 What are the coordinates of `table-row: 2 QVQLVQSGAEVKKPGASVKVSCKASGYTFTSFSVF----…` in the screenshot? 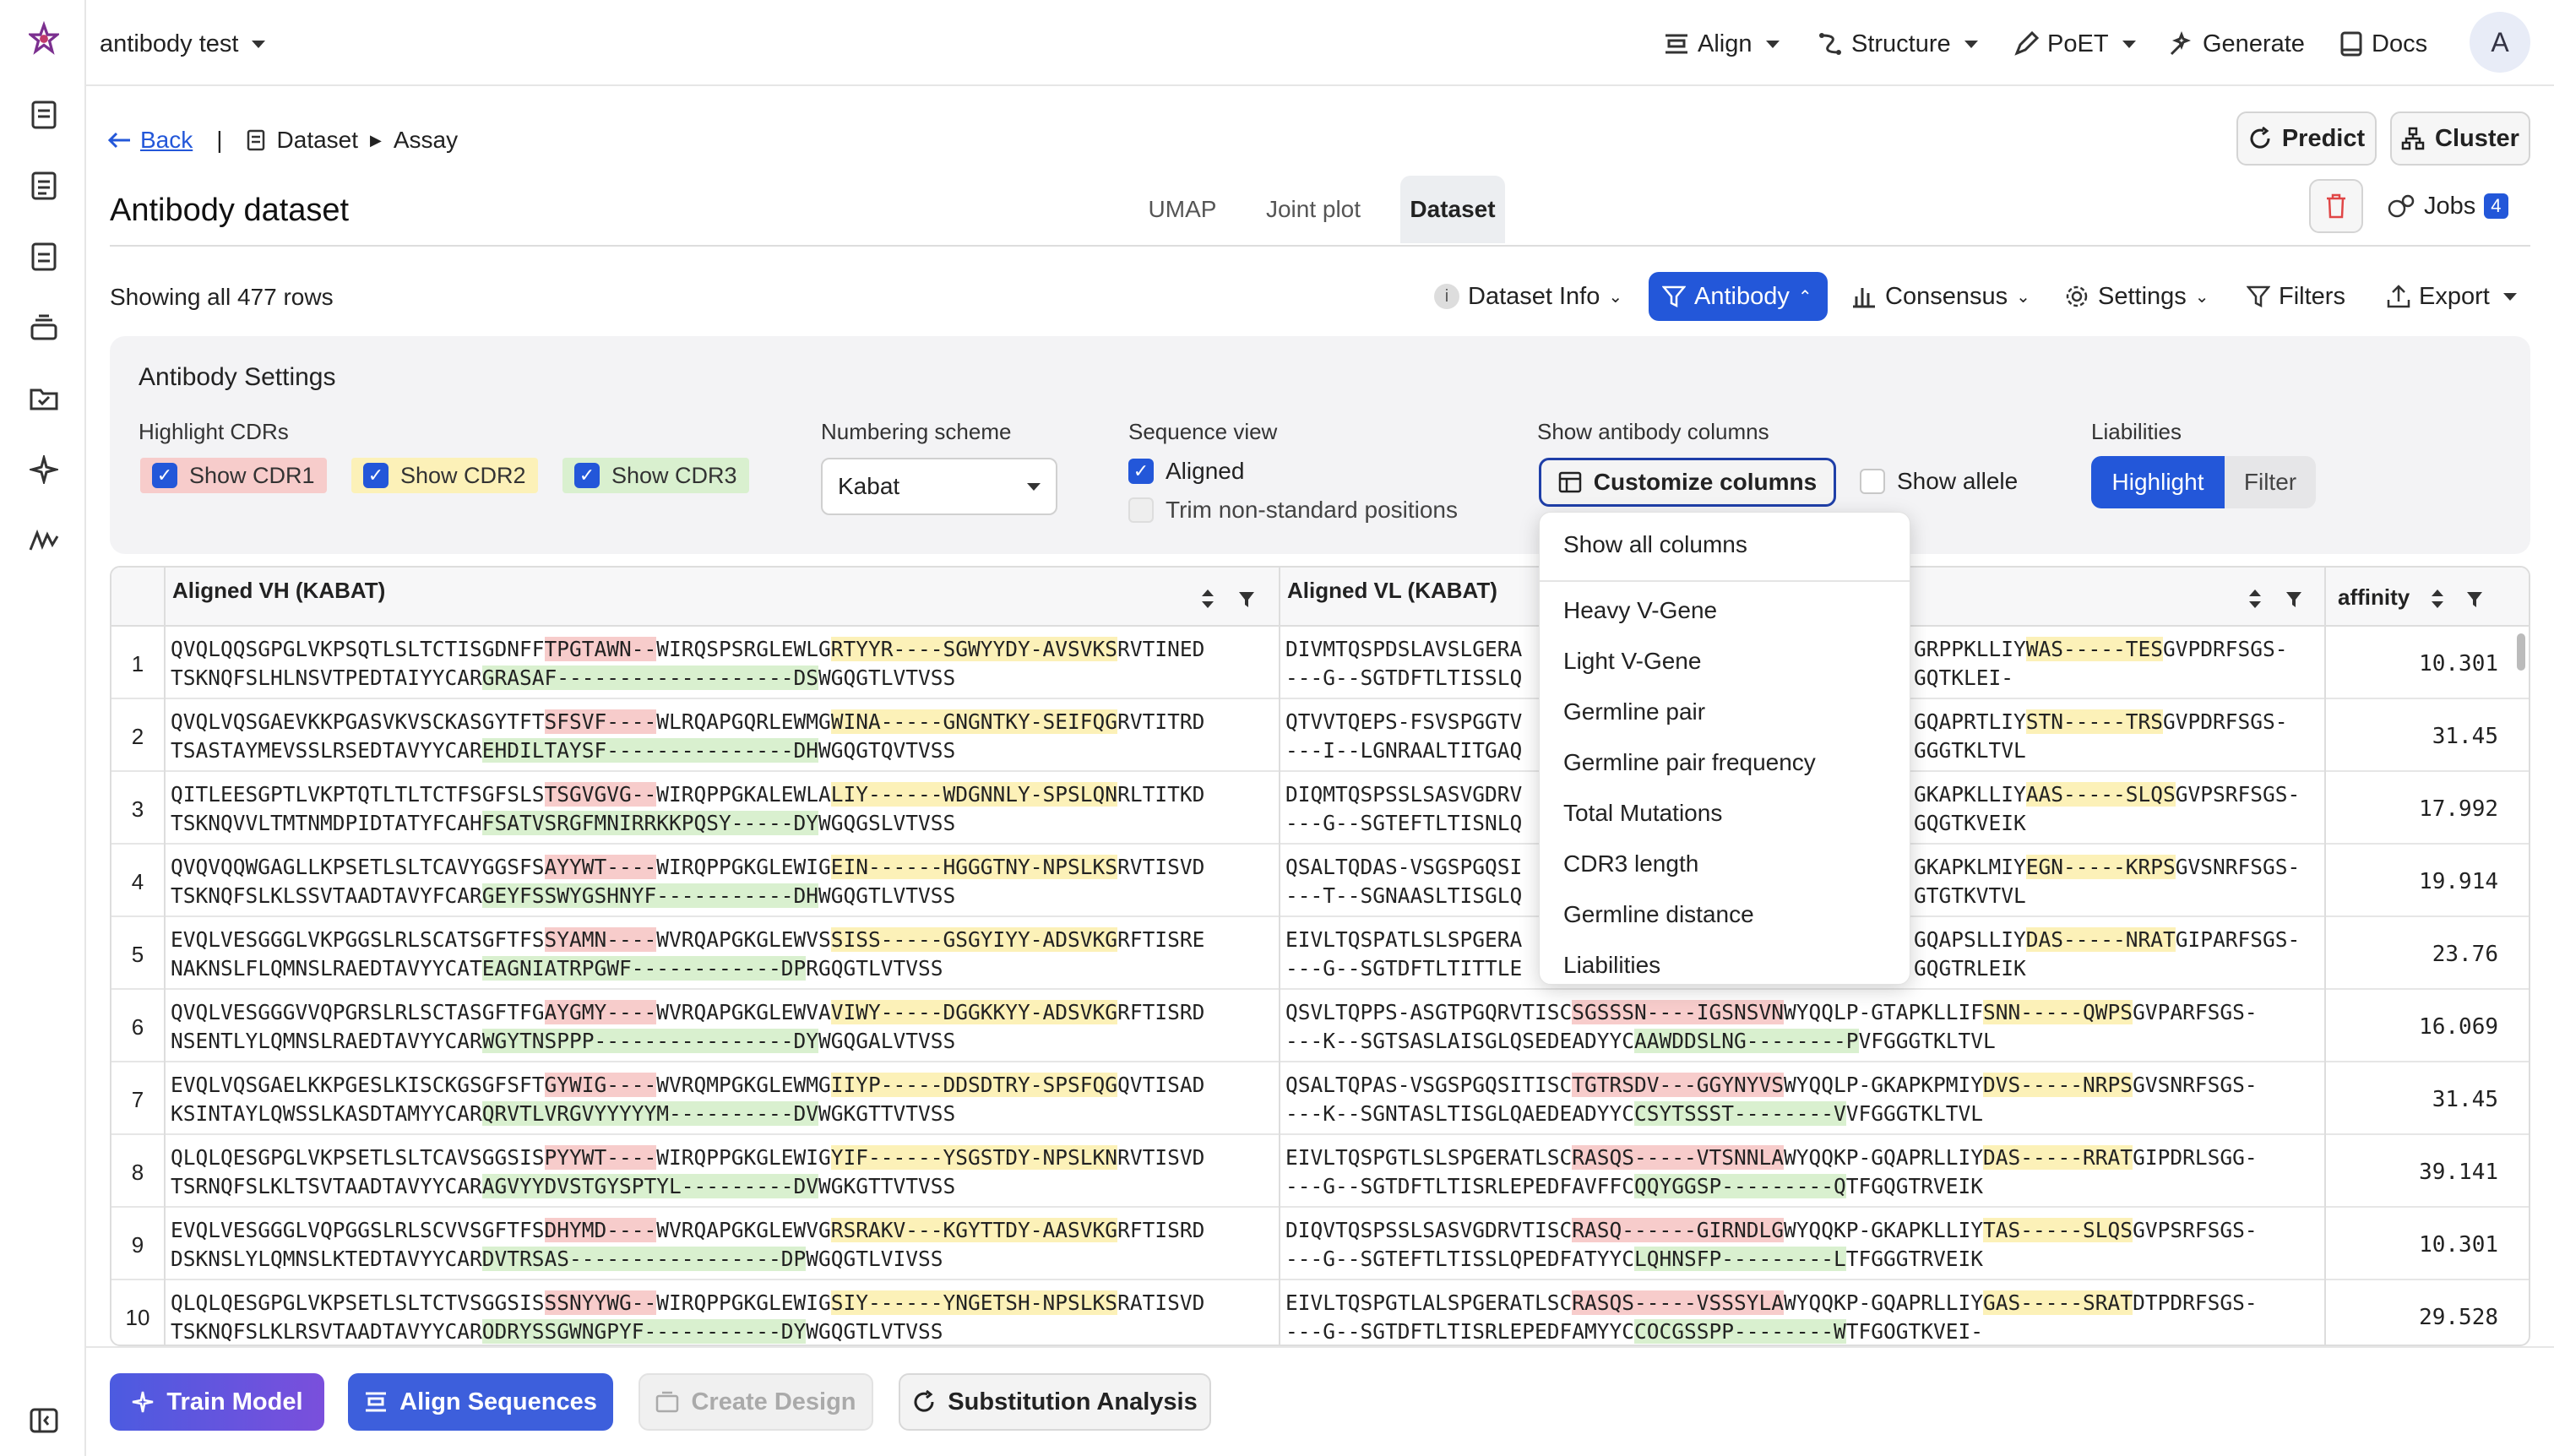 It's located at (1320, 736).